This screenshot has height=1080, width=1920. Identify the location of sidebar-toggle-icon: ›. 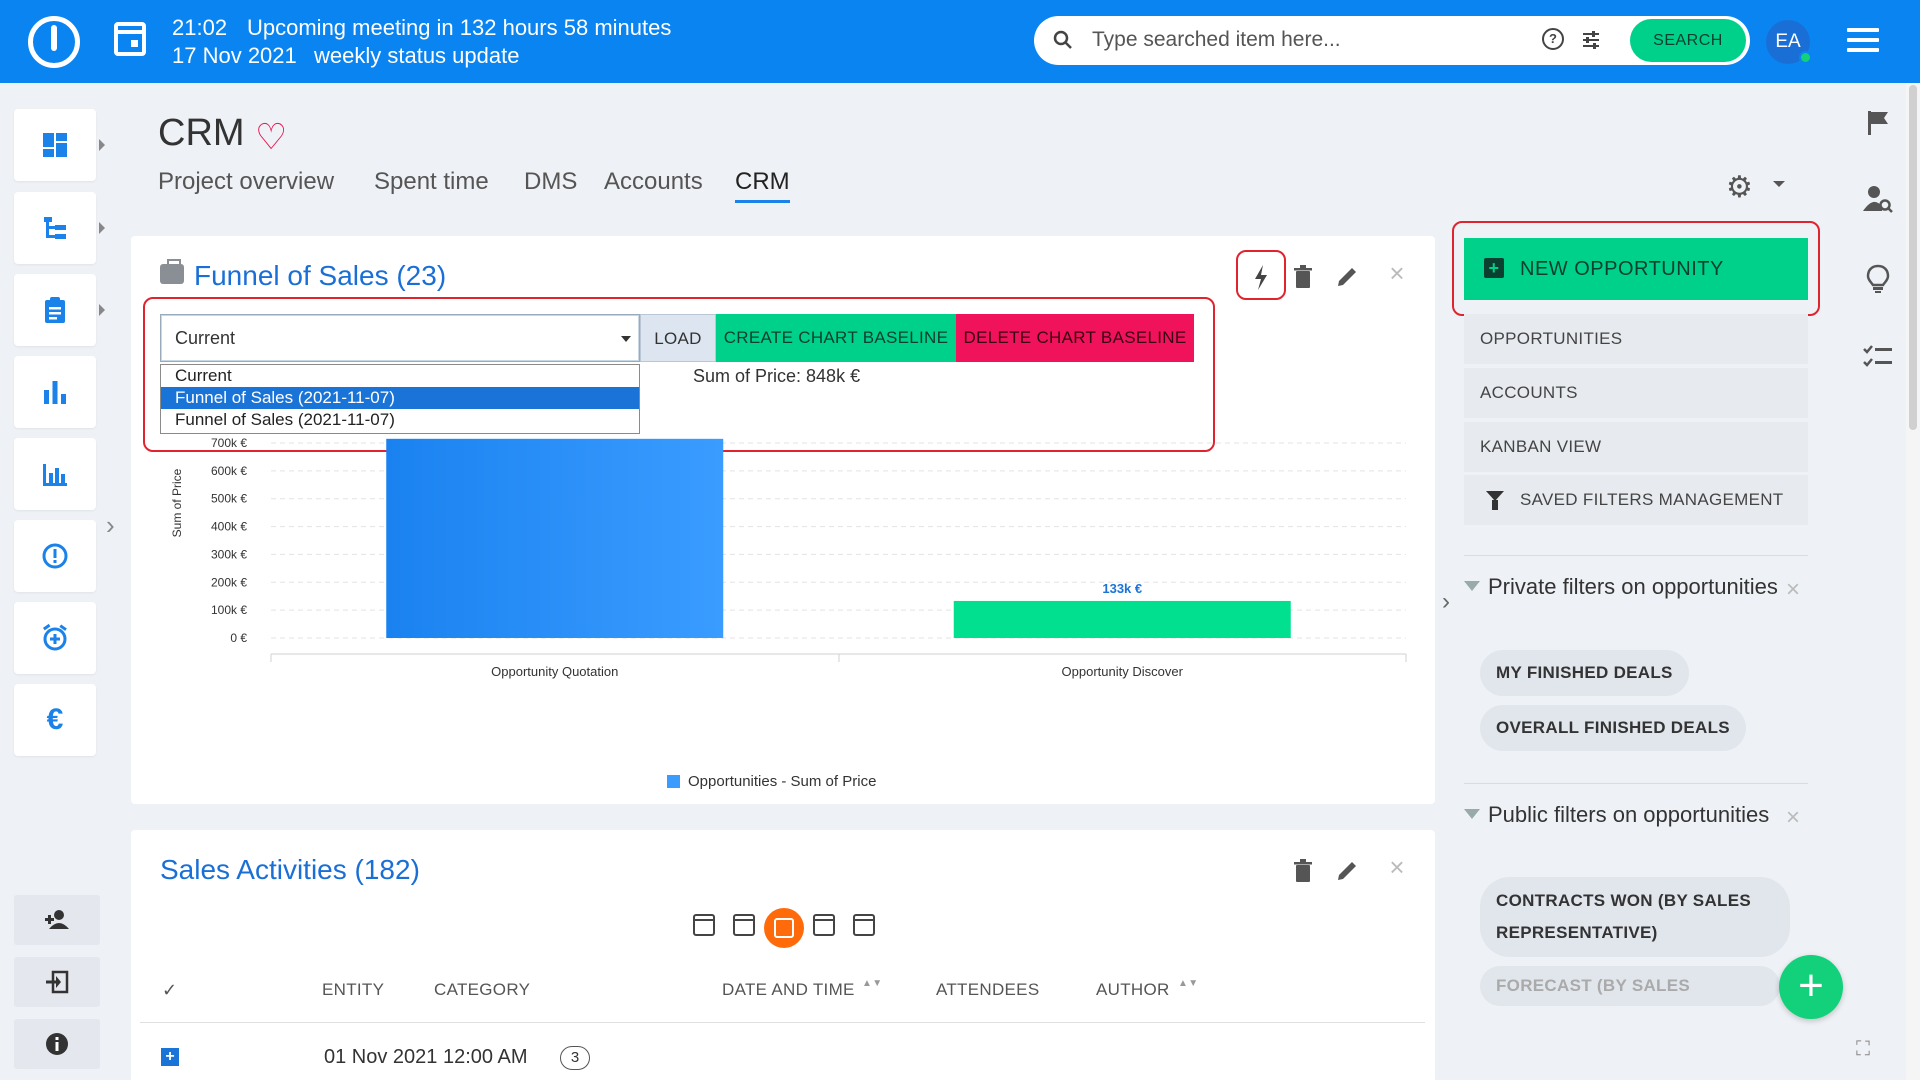
(110, 525).